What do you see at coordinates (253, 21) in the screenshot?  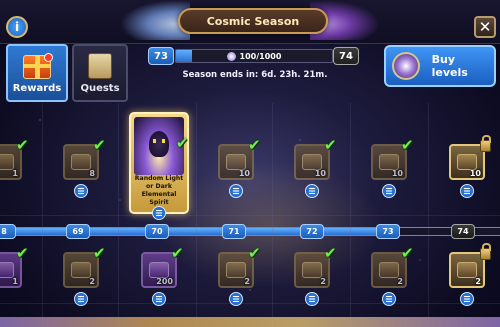 I see `window-title: Cosmic Season` at bounding box center [253, 21].